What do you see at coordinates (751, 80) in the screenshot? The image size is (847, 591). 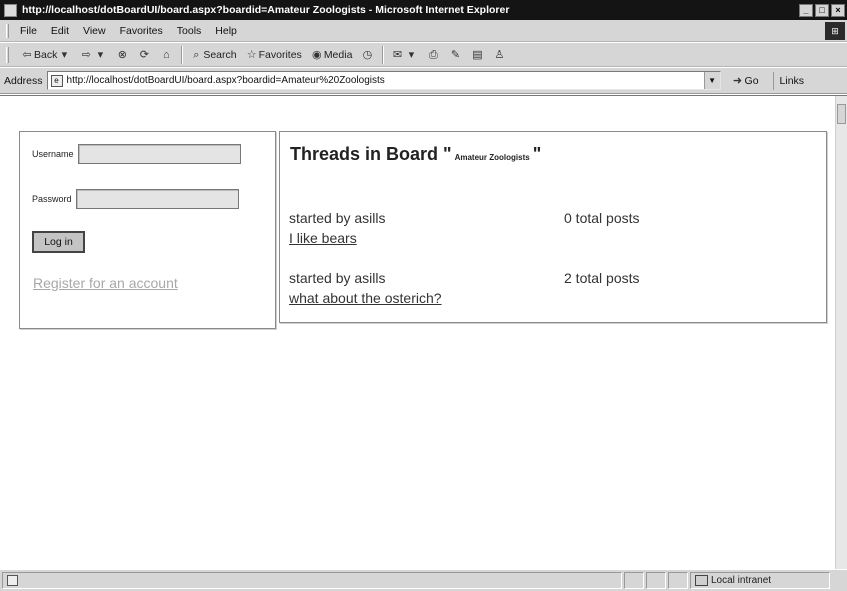 I see `go-label: Go` at bounding box center [751, 80].